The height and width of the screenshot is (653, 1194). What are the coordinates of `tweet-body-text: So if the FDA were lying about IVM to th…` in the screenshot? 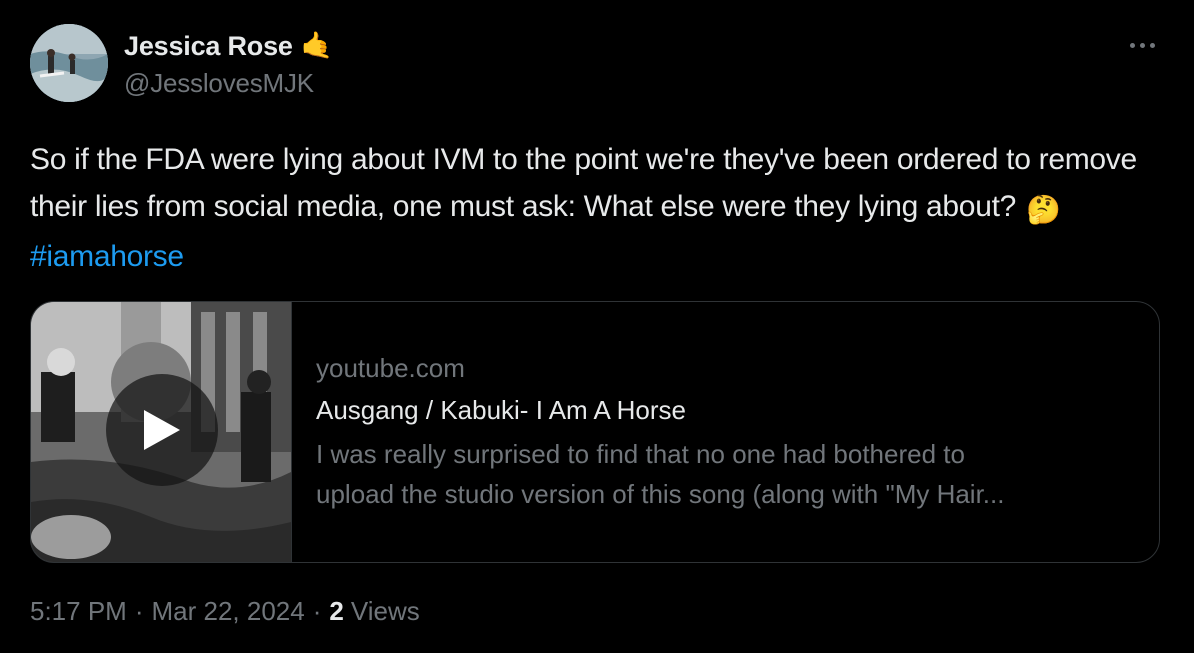 It's located at (583, 183).